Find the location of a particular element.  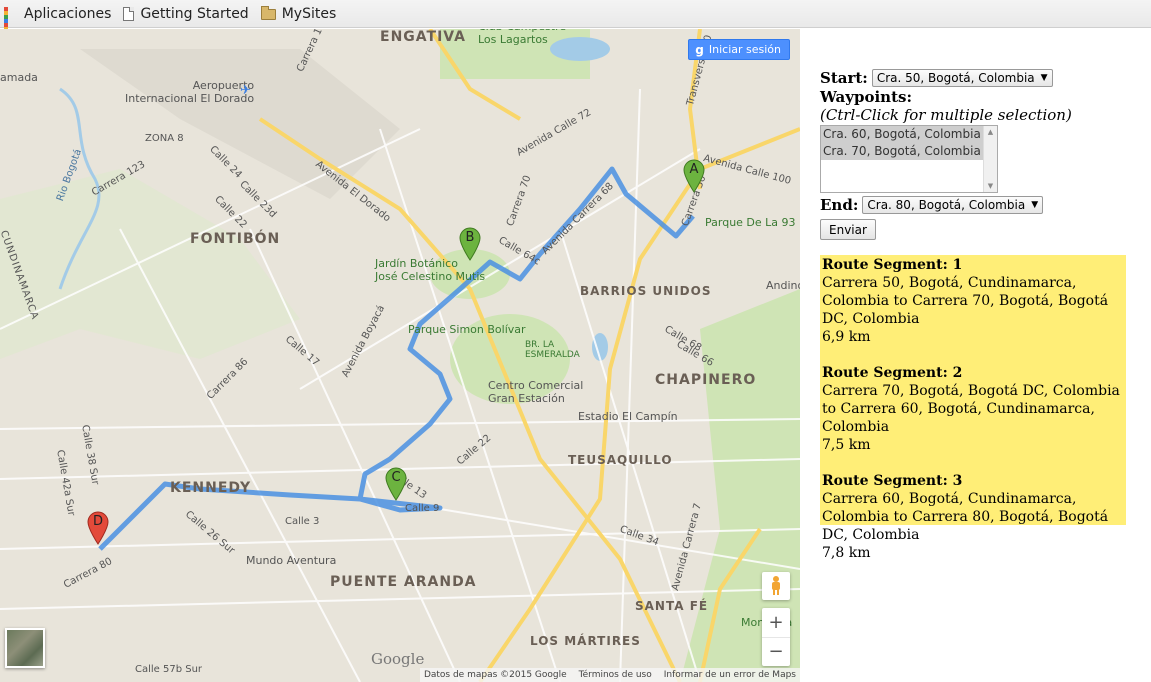

end-row: End: Cra. 80, Bogotá, Colombia ▼ is located at coordinates (980, 205).